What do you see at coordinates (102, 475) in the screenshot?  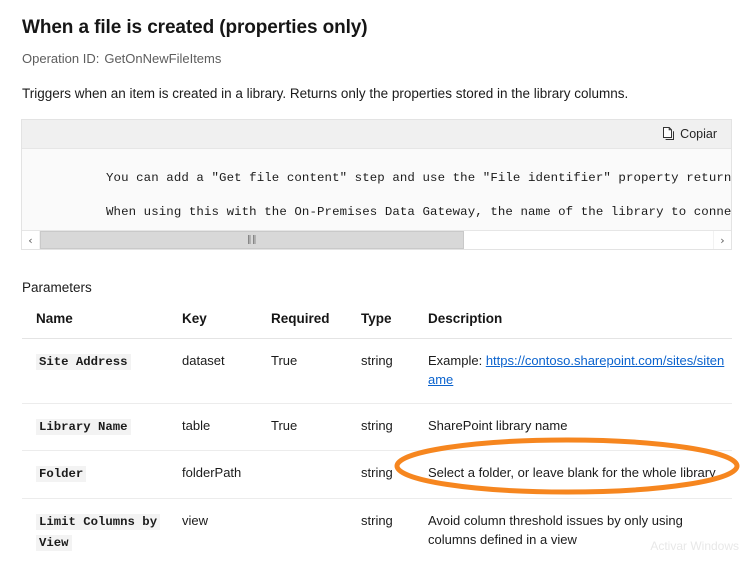 I see `param-name-cell: Folder` at bounding box center [102, 475].